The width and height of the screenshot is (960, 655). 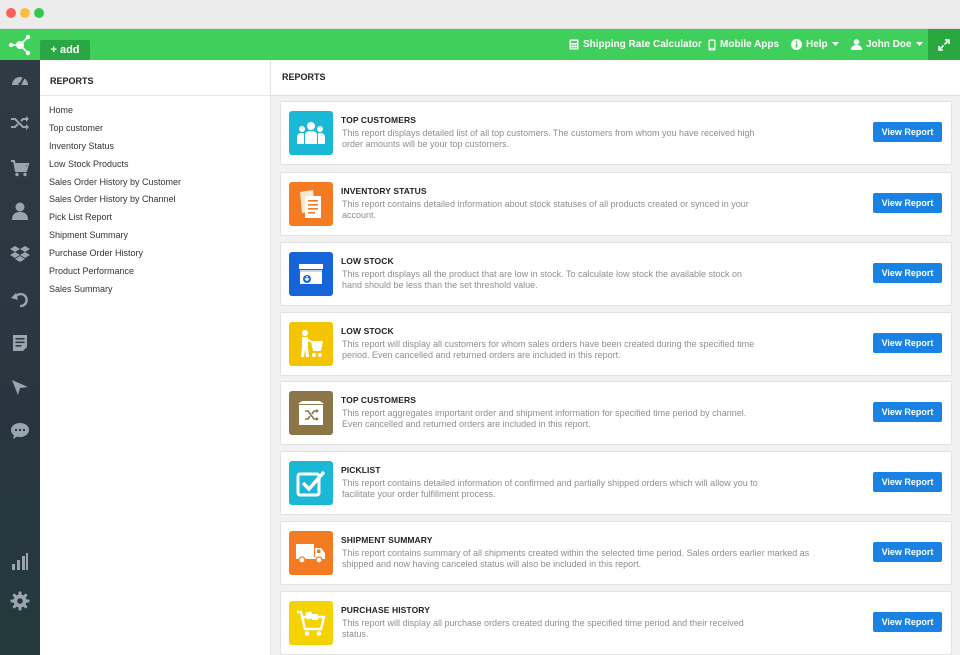 What do you see at coordinates (20, 123) in the screenshot?
I see `shuffle-icon` at bounding box center [20, 123].